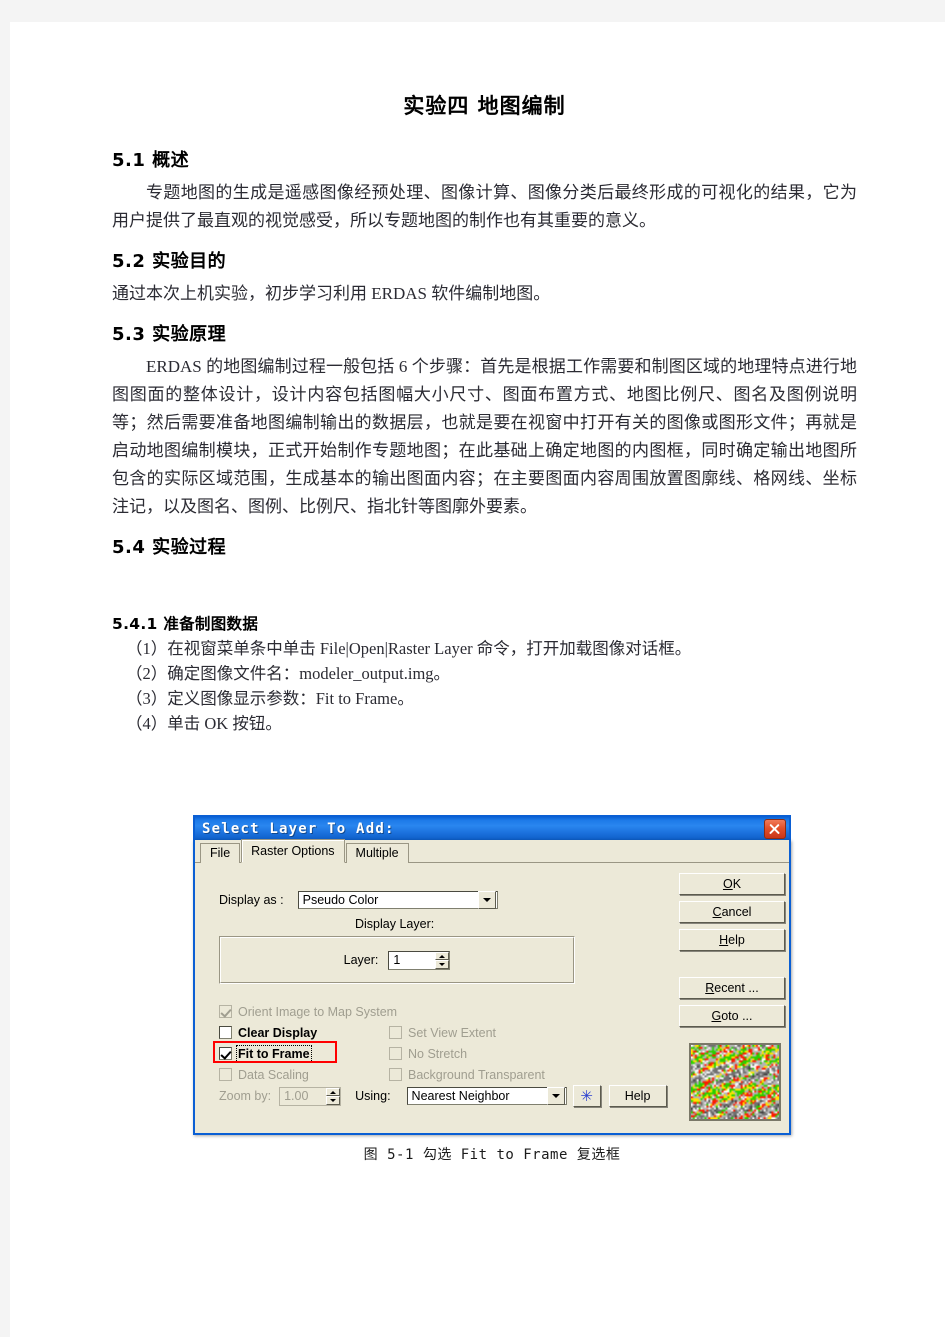 This screenshot has height=1337, width=945. What do you see at coordinates (434, 1011) in the screenshot?
I see `checkbox-row-1: Orient Image to Map System` at bounding box center [434, 1011].